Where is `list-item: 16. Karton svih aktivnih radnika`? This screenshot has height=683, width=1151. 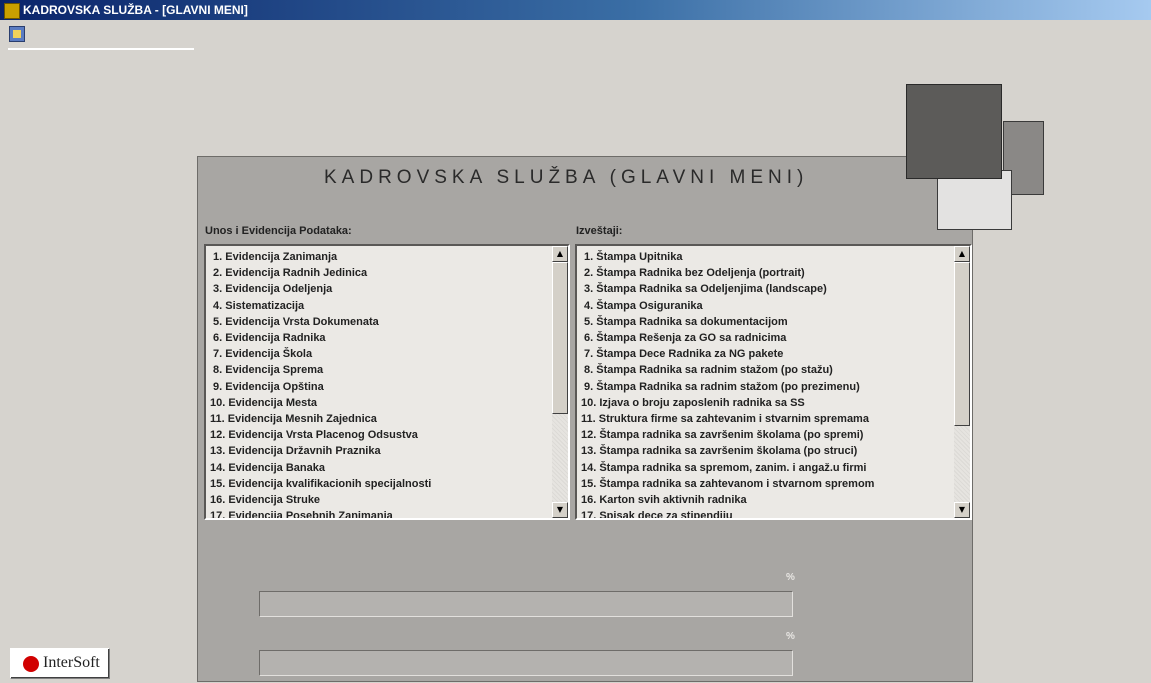 list-item: 16. Karton svih aktivnih radnika is located at coordinates (727, 500).